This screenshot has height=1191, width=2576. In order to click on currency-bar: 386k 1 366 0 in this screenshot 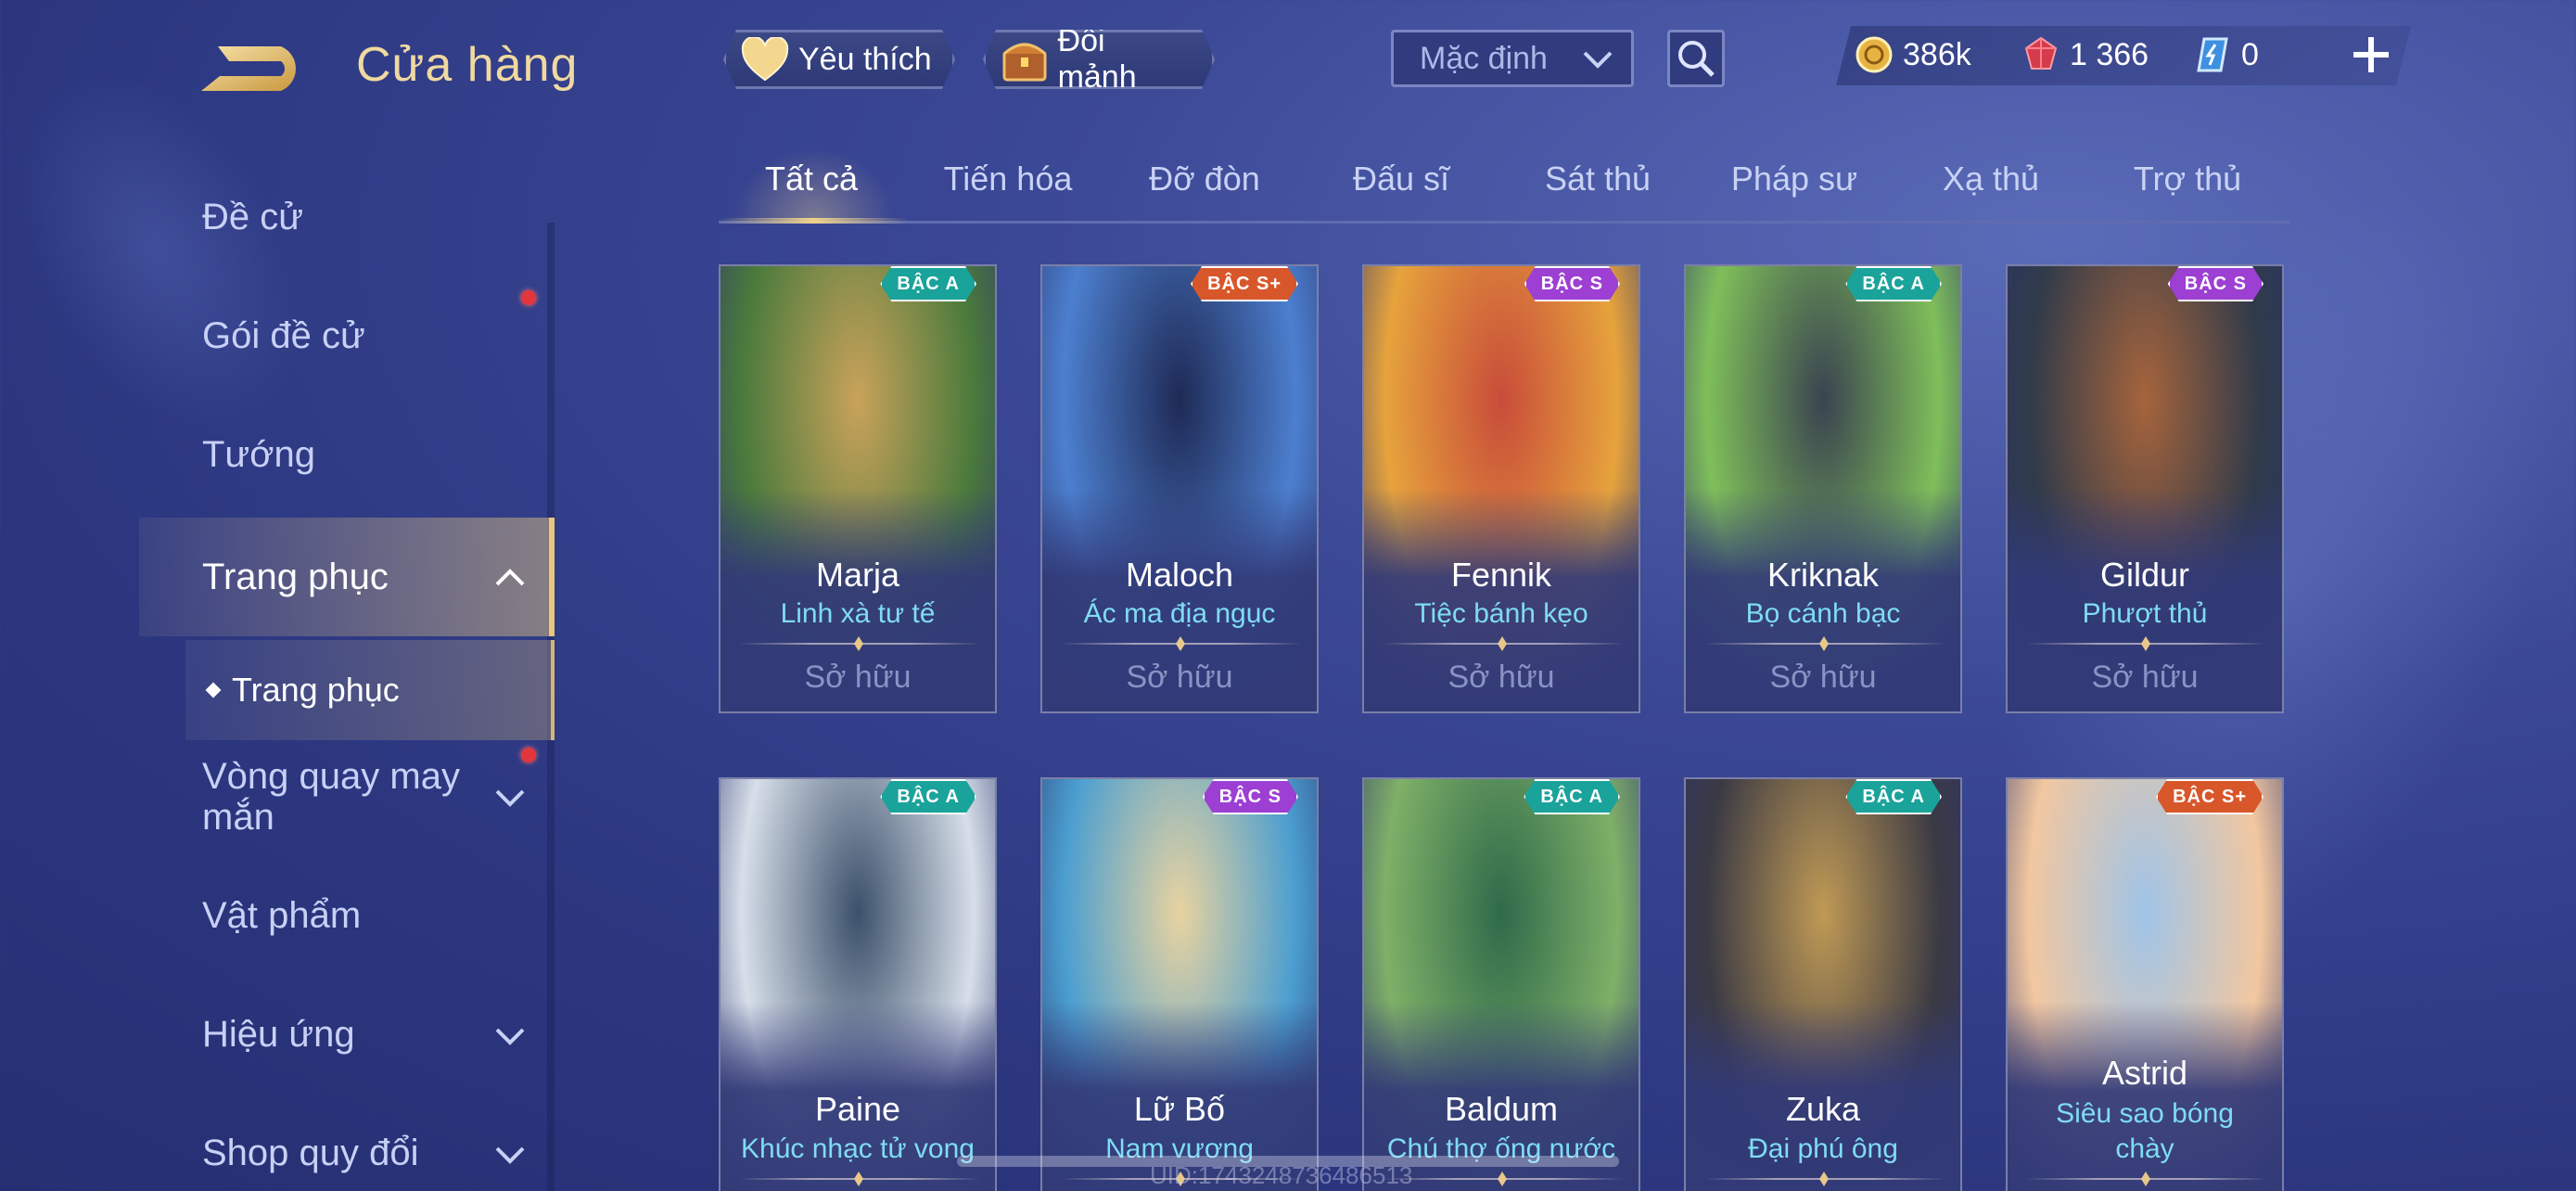, I will do `click(2124, 55)`.